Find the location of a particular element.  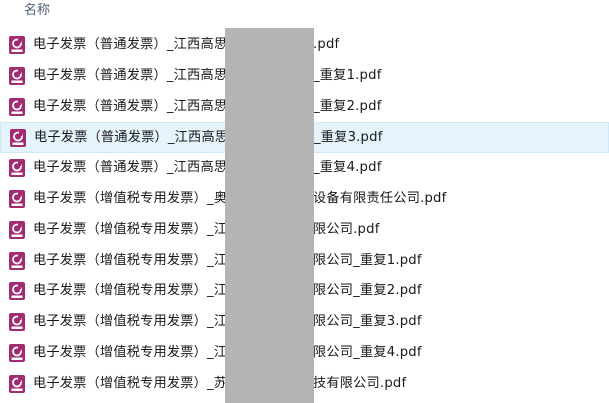

sort-indicator: ^ is located at coordinates (434, 2).